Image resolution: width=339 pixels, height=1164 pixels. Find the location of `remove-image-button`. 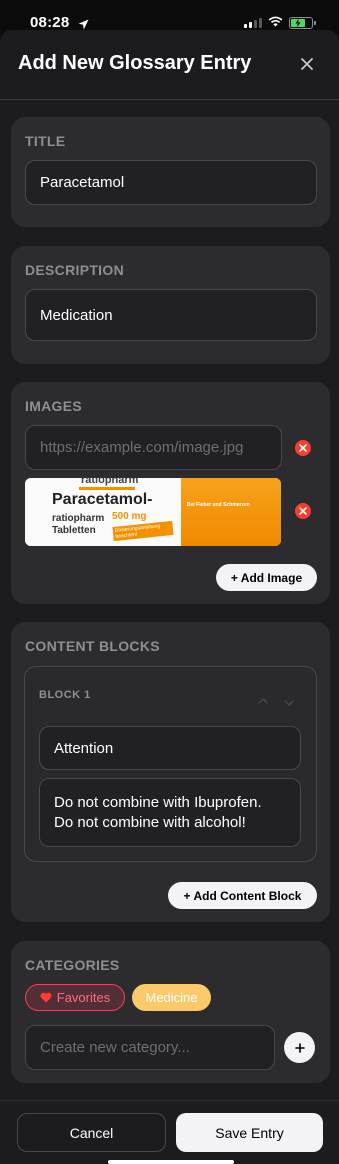

remove-image-button is located at coordinates (303, 511).